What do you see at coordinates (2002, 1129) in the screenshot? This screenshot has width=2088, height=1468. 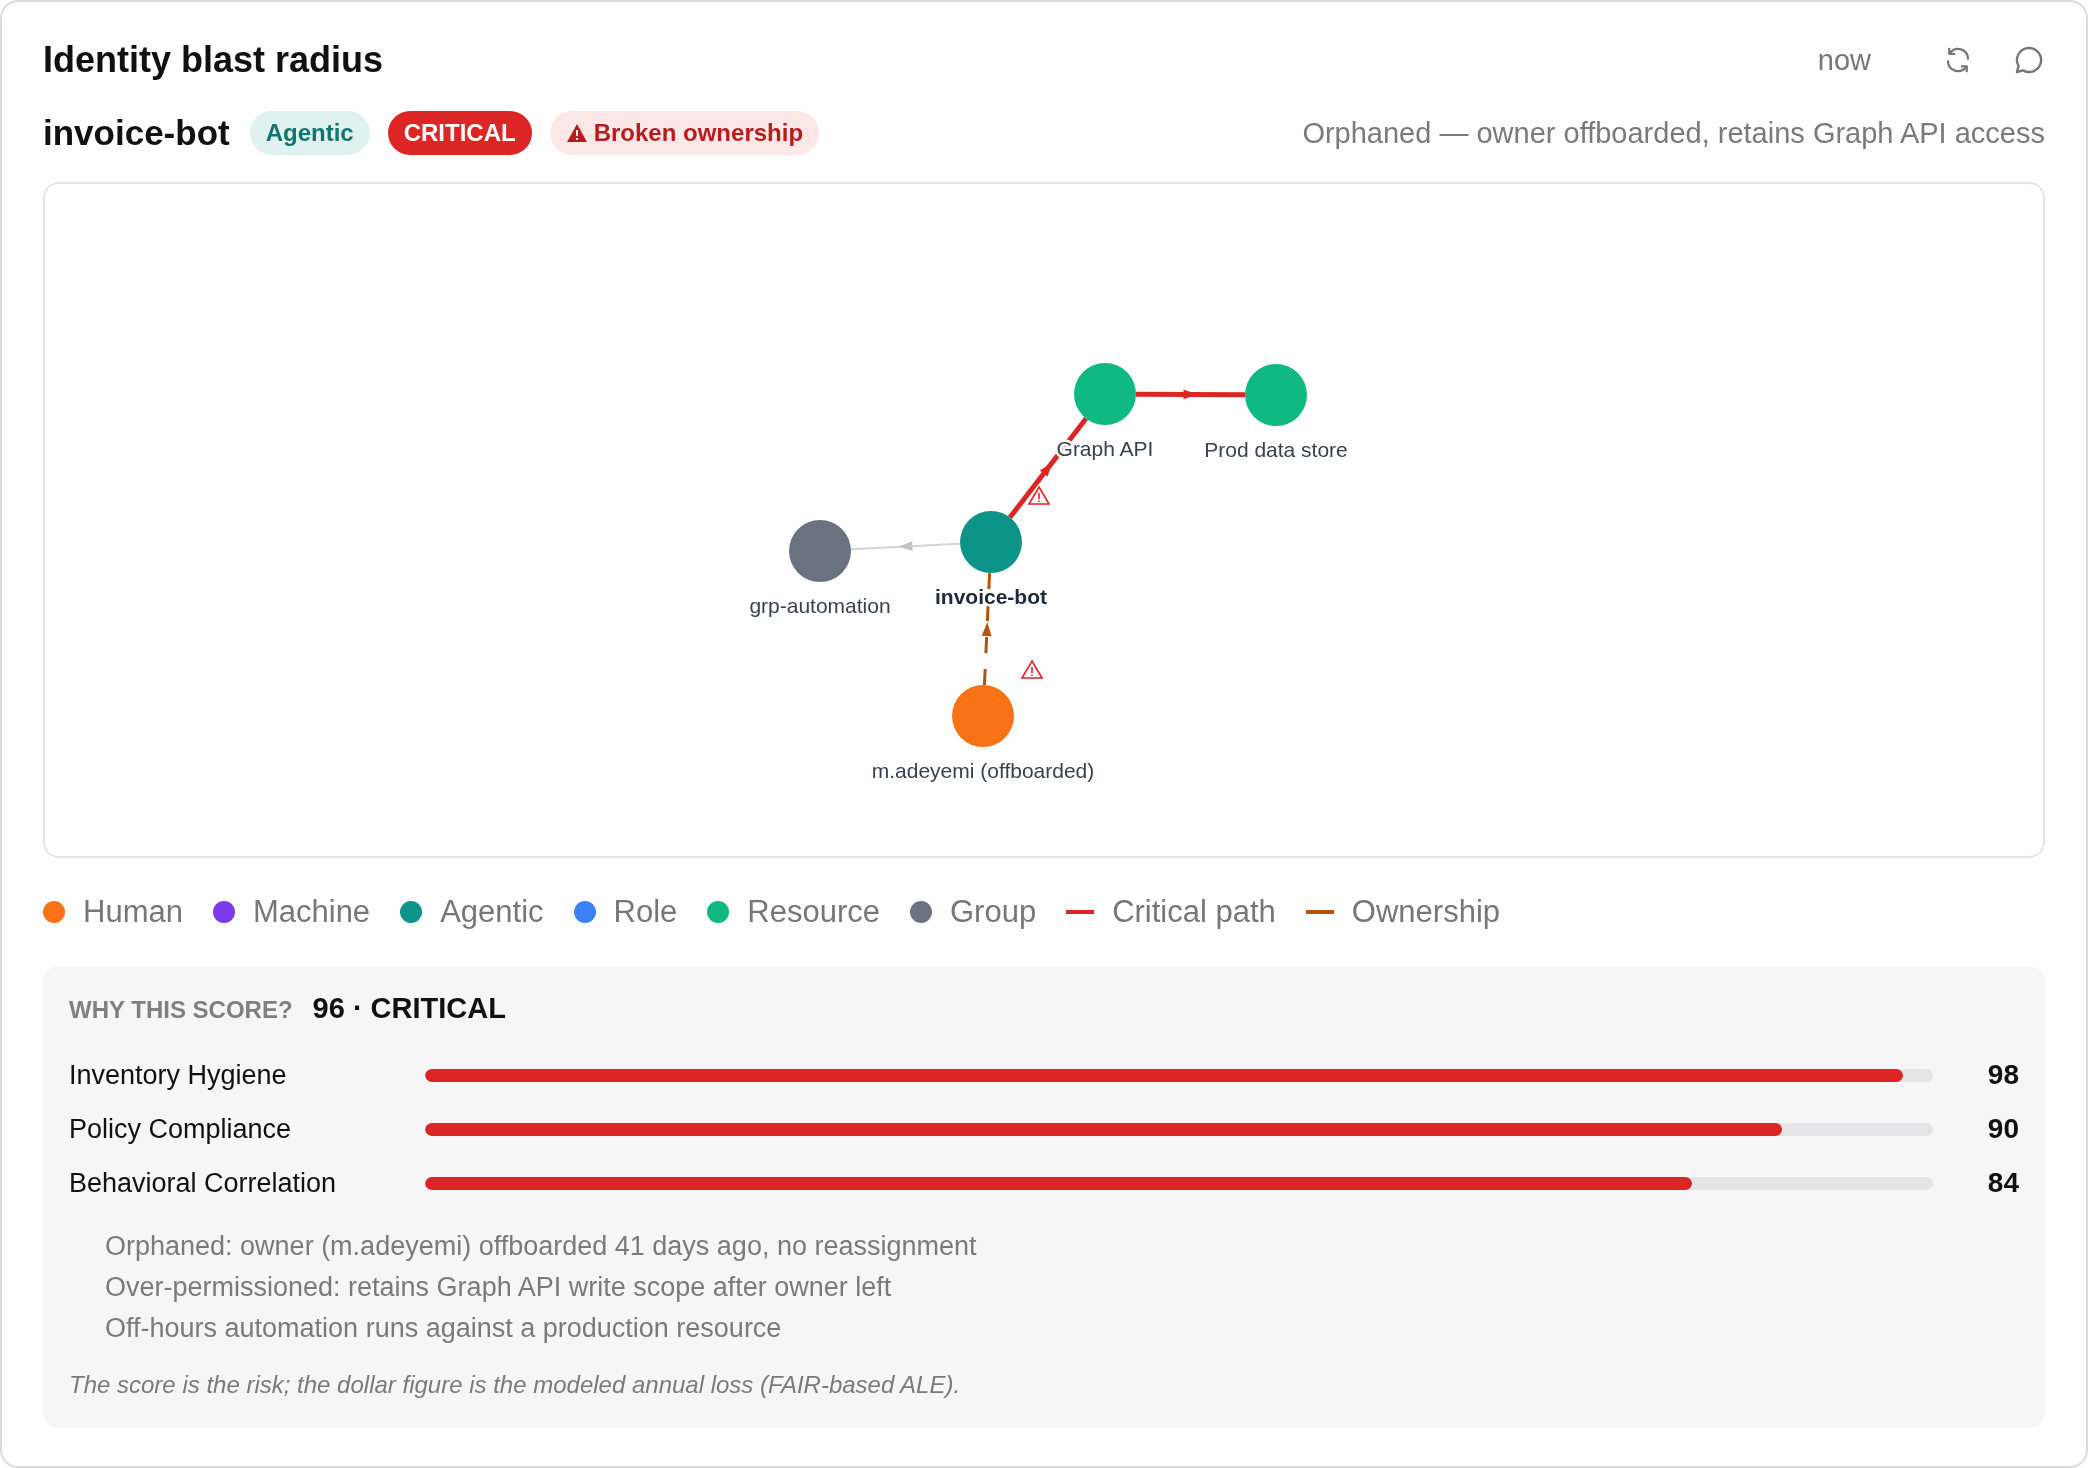 I see `factor-score: 90` at bounding box center [2002, 1129].